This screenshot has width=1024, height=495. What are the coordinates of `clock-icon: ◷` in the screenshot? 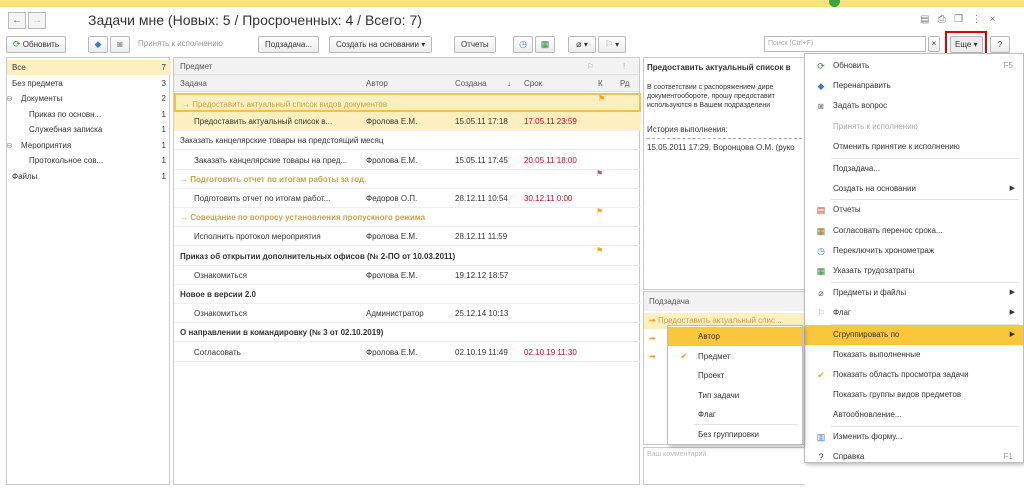 It's located at (821, 250).